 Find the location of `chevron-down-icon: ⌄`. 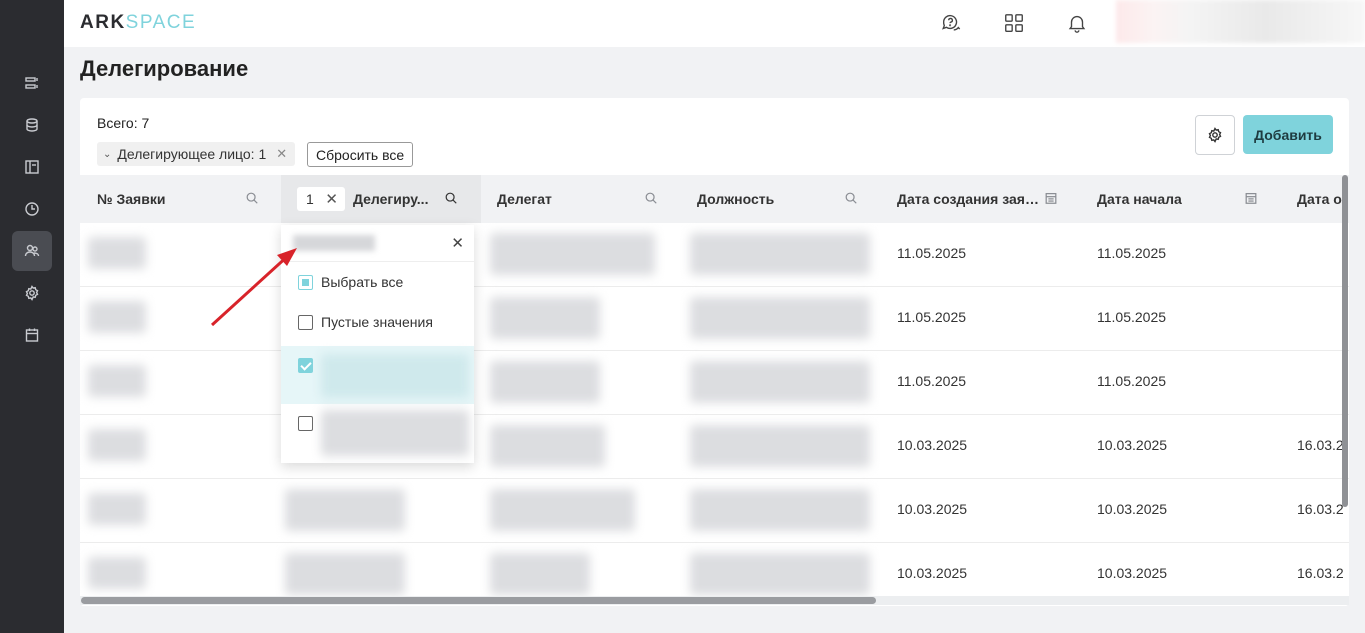

chevron-down-icon: ⌄ is located at coordinates (107, 154).